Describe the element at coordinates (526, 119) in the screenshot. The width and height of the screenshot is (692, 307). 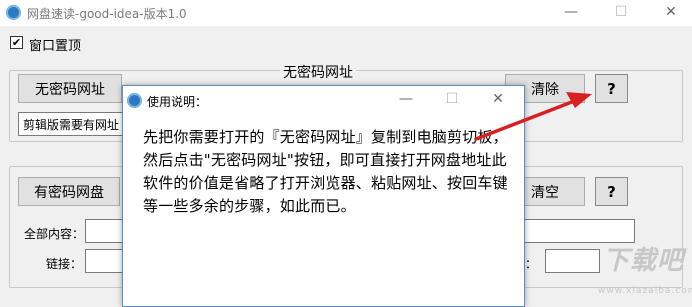
I see `arrow-shaft` at that location.